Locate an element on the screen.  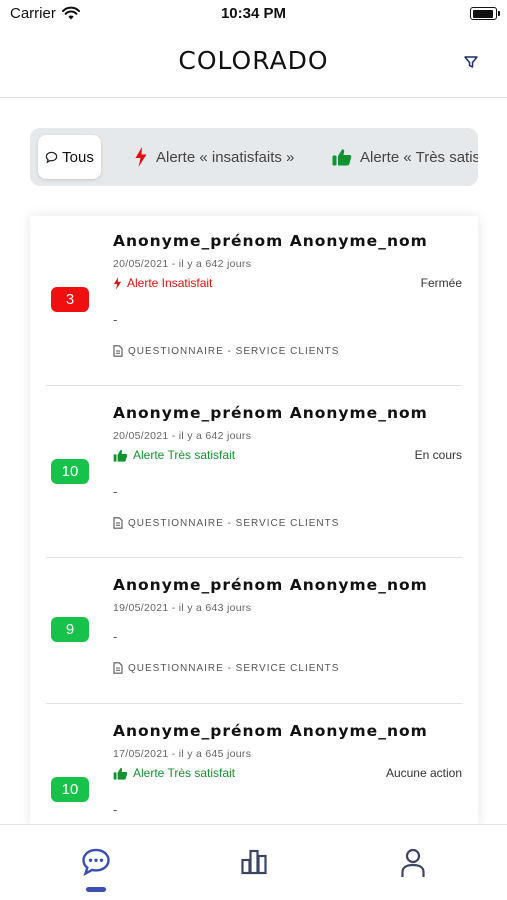
response-date: 17/05/2021 - il y a 645 jours is located at coordinates (182, 754).